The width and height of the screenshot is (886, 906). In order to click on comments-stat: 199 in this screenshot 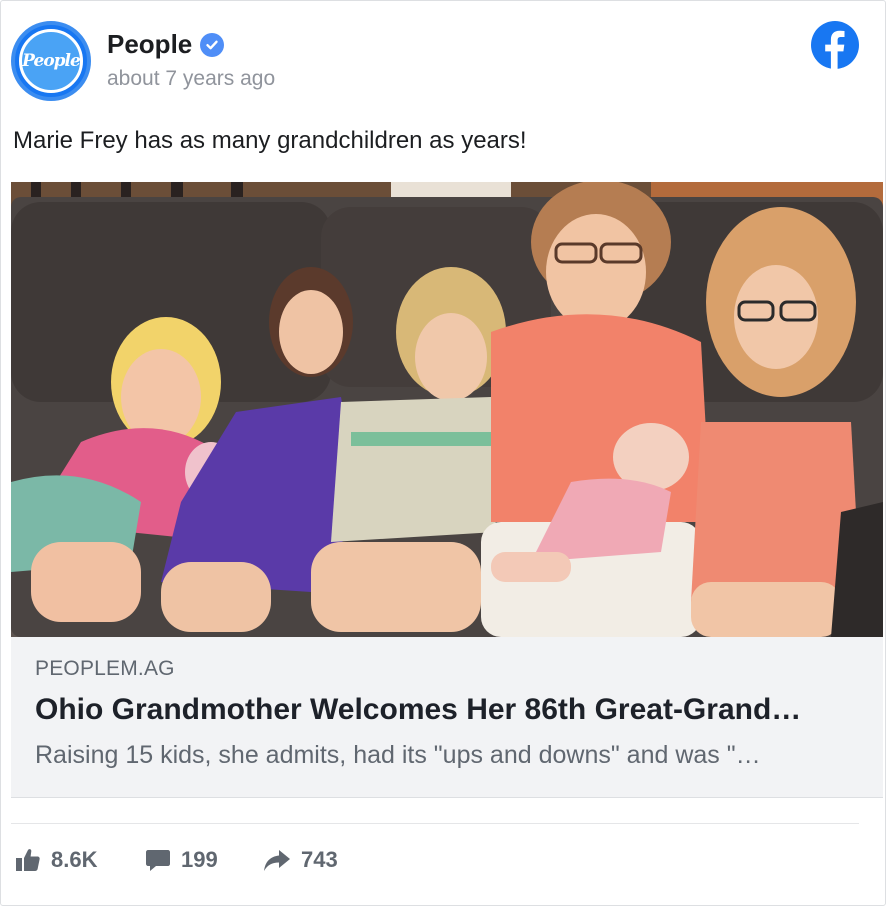, I will do `click(181, 860)`.